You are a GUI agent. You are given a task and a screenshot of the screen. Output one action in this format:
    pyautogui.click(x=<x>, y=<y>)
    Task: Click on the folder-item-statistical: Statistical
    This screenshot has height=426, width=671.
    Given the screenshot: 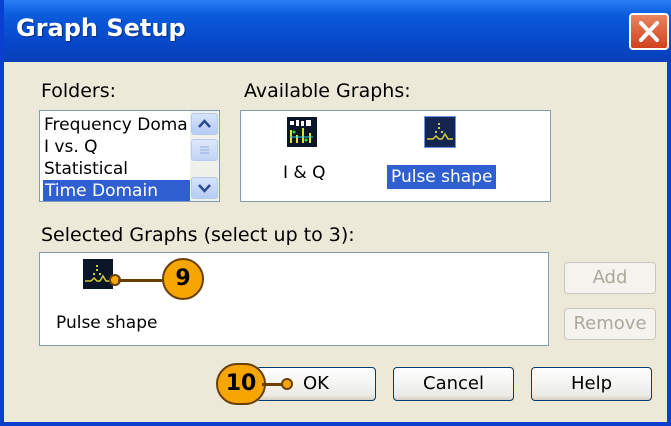 What is the action you would take?
    pyautogui.click(x=86, y=169)
    